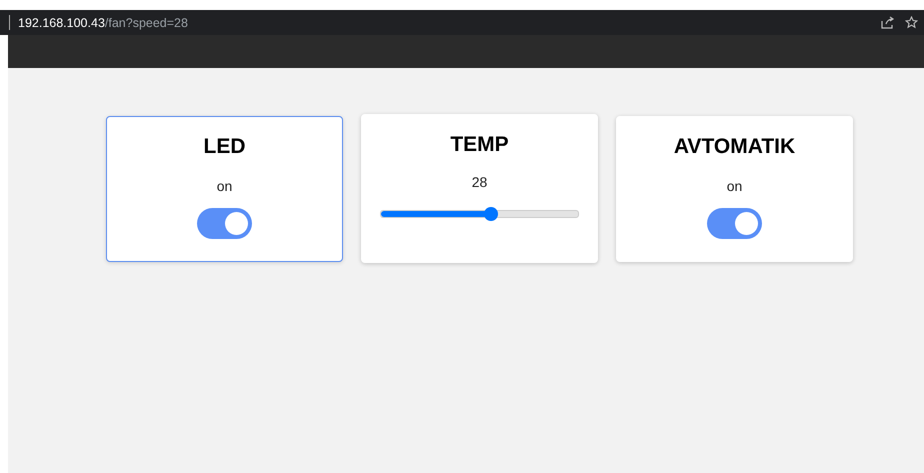 This screenshot has width=924, height=473. Describe the element at coordinates (911, 22) in the screenshot. I see `star-icon` at that location.